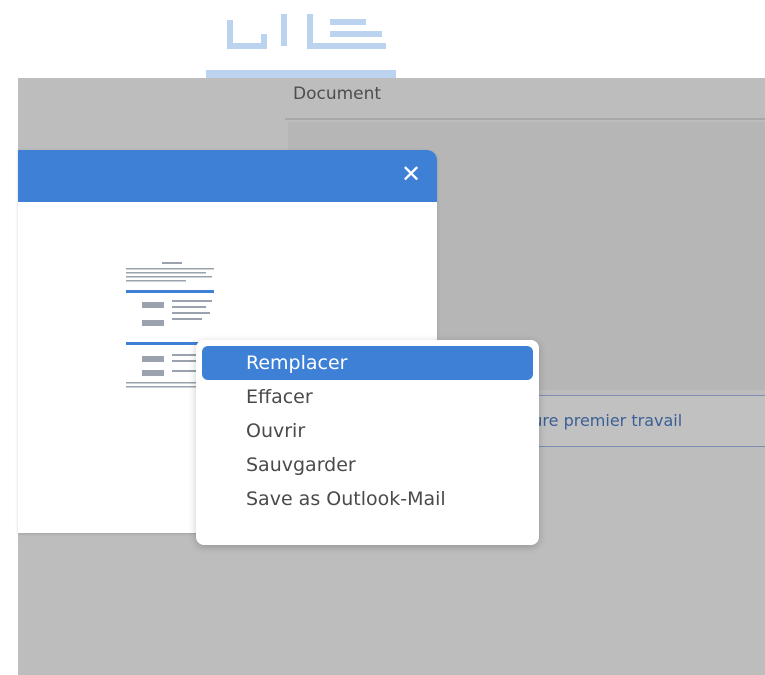  I want to click on document-title-text: ture premier travail, so click(604, 420).